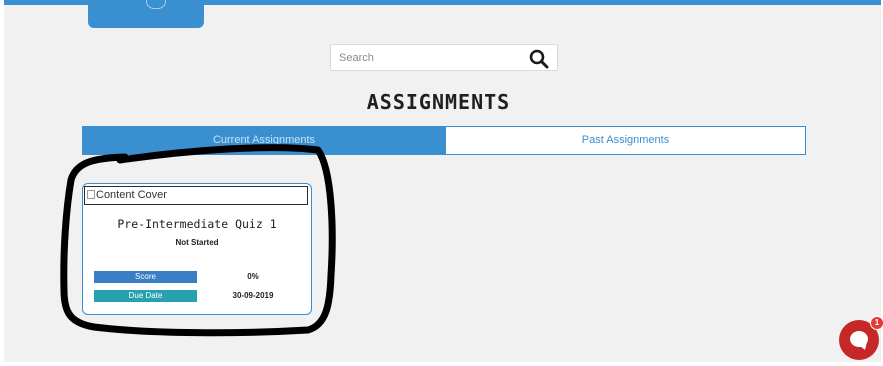 This screenshot has width=883, height=366. What do you see at coordinates (876, 323) in the screenshot?
I see `chat-notification-badge: 1` at bounding box center [876, 323].